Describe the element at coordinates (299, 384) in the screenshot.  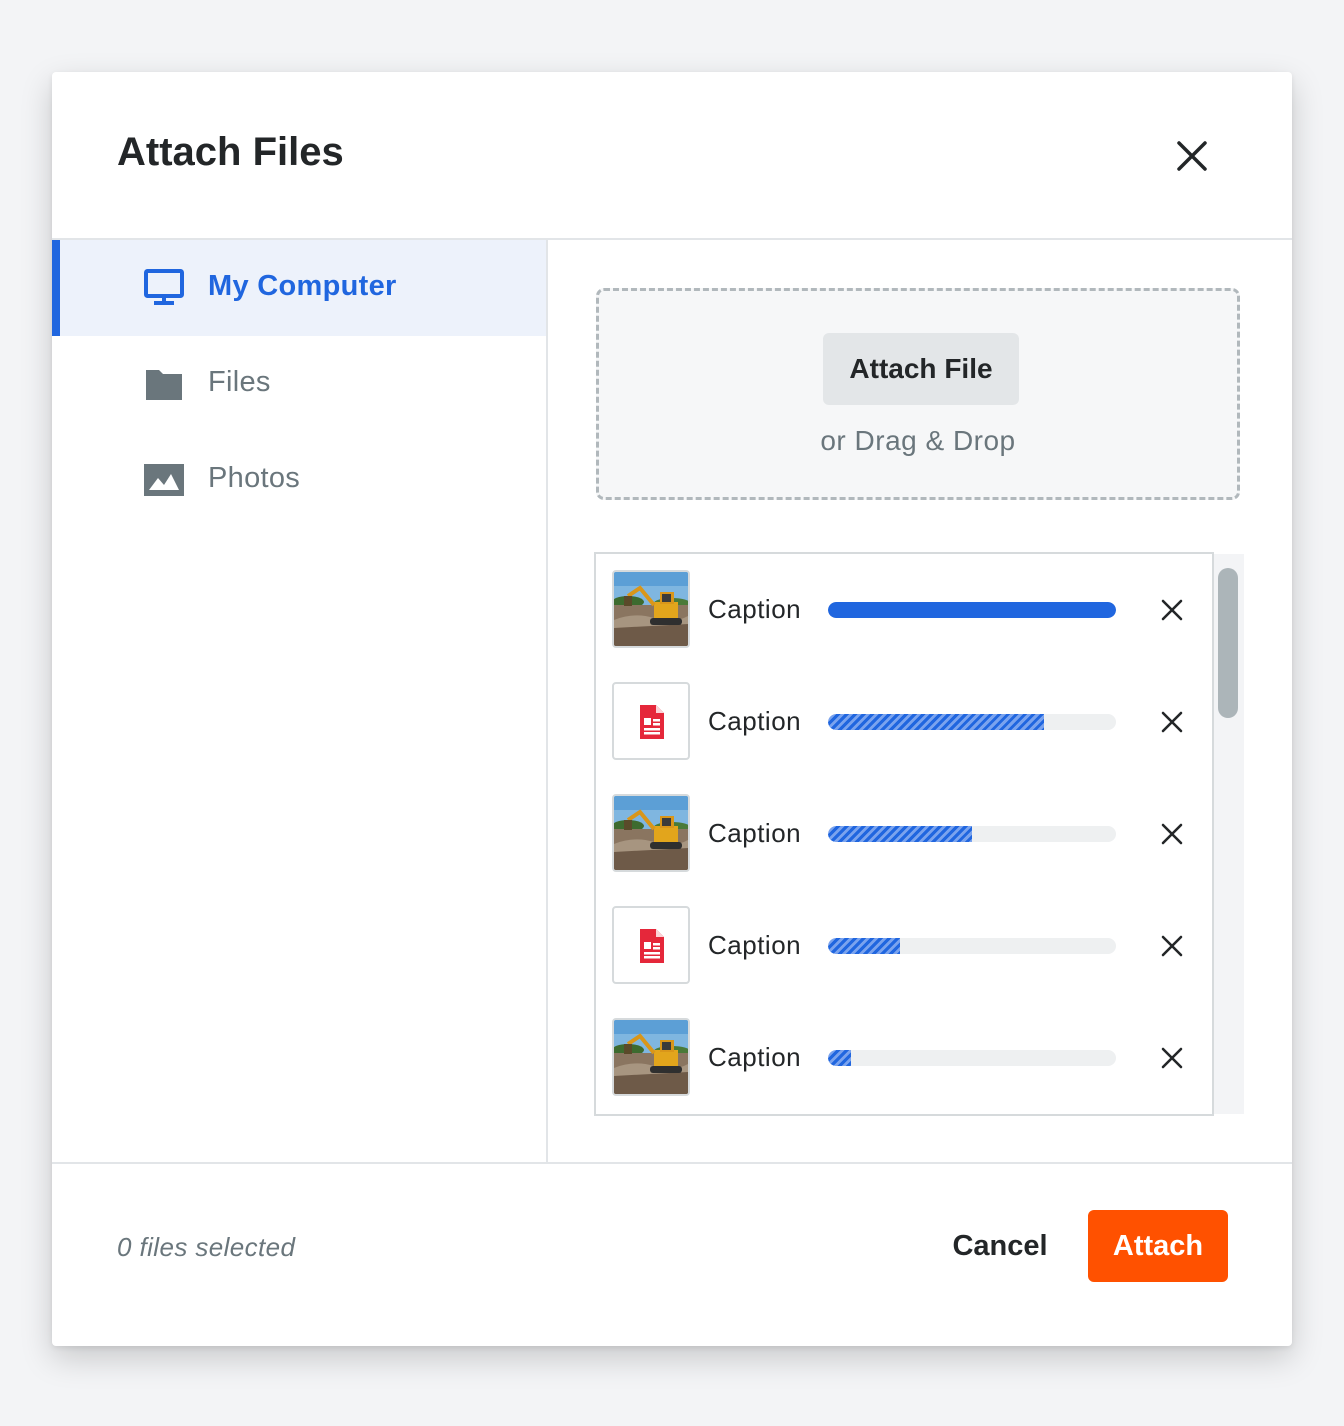
I see `sidebar-item-files: Files` at that location.